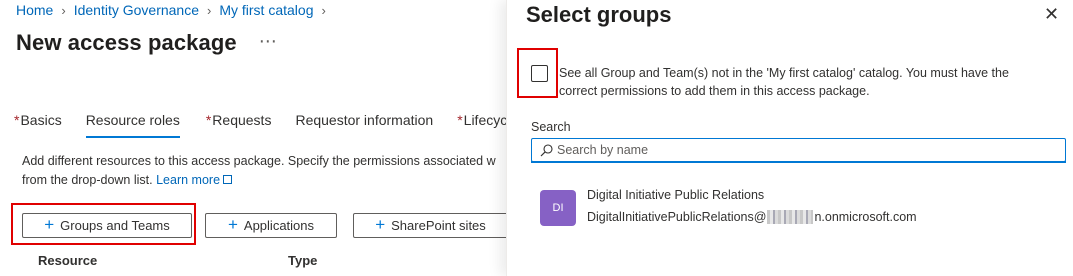 The height and width of the screenshot is (276, 1073). Describe the element at coordinates (546, 150) in the screenshot. I see `search-icon` at that location.